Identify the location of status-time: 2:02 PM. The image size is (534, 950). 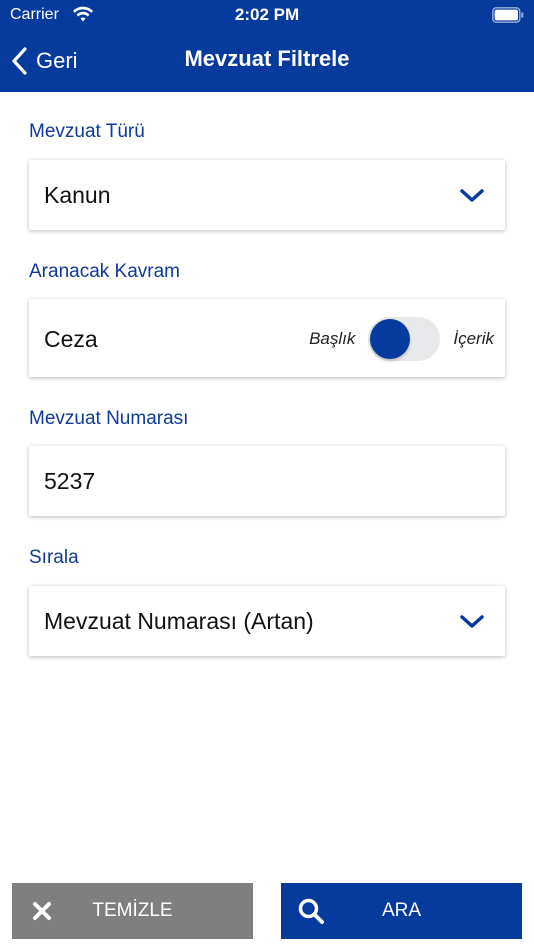
(267, 14).